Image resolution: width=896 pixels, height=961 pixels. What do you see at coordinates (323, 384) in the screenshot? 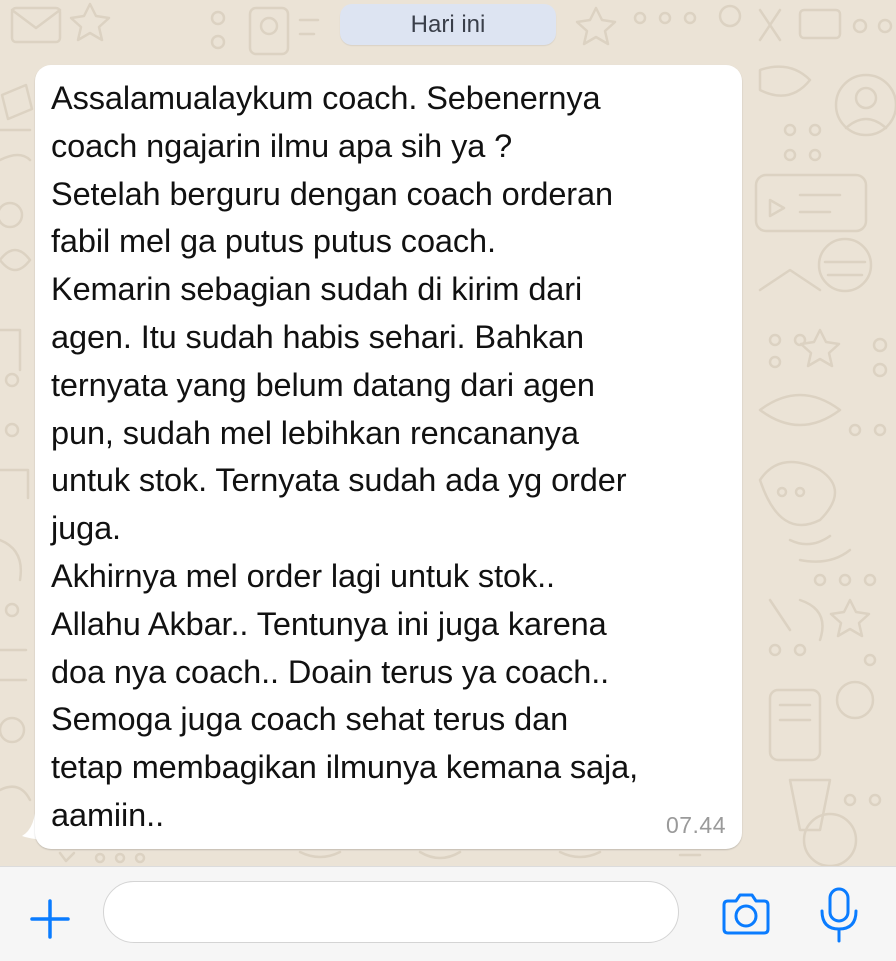
I see `message-line: ternyata yang belum datang dari agen` at bounding box center [323, 384].